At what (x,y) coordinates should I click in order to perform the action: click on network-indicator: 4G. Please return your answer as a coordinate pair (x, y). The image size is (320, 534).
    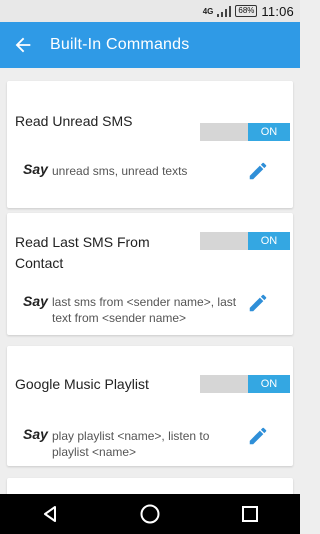
    Looking at the image, I should click on (208, 11).